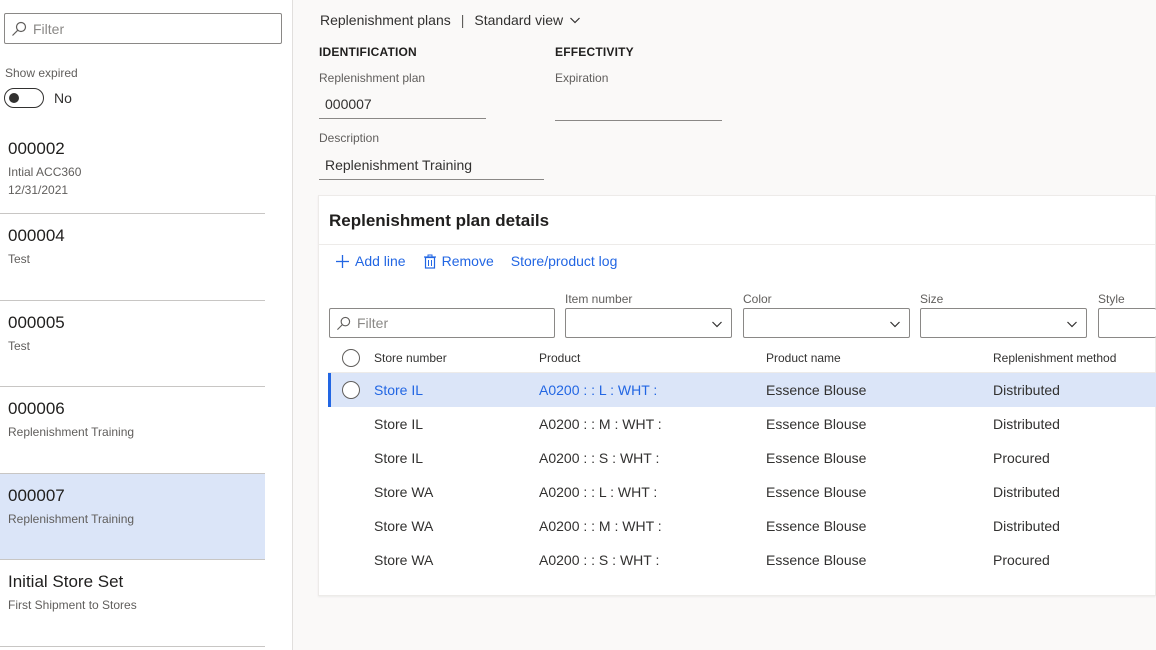 The image size is (1156, 650). I want to click on list-item-title: 000006, so click(36, 408).